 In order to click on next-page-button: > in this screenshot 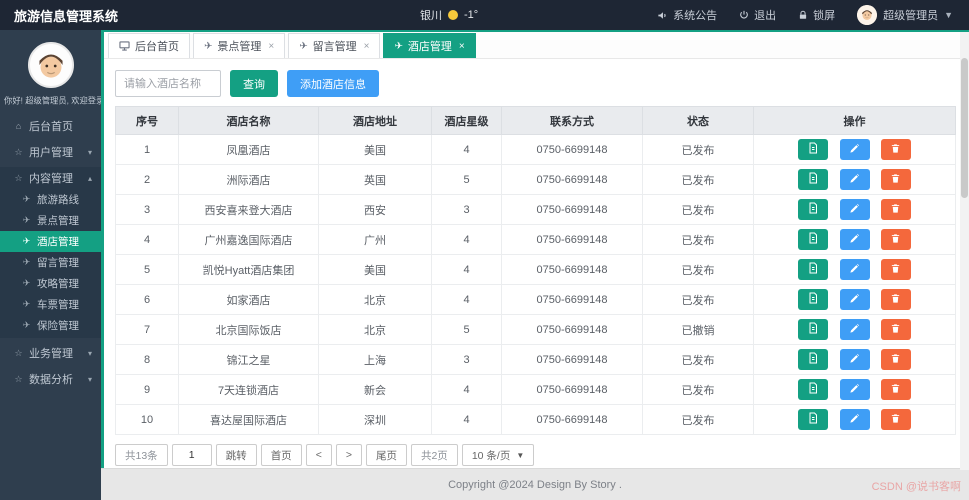, I will do `click(348, 455)`.